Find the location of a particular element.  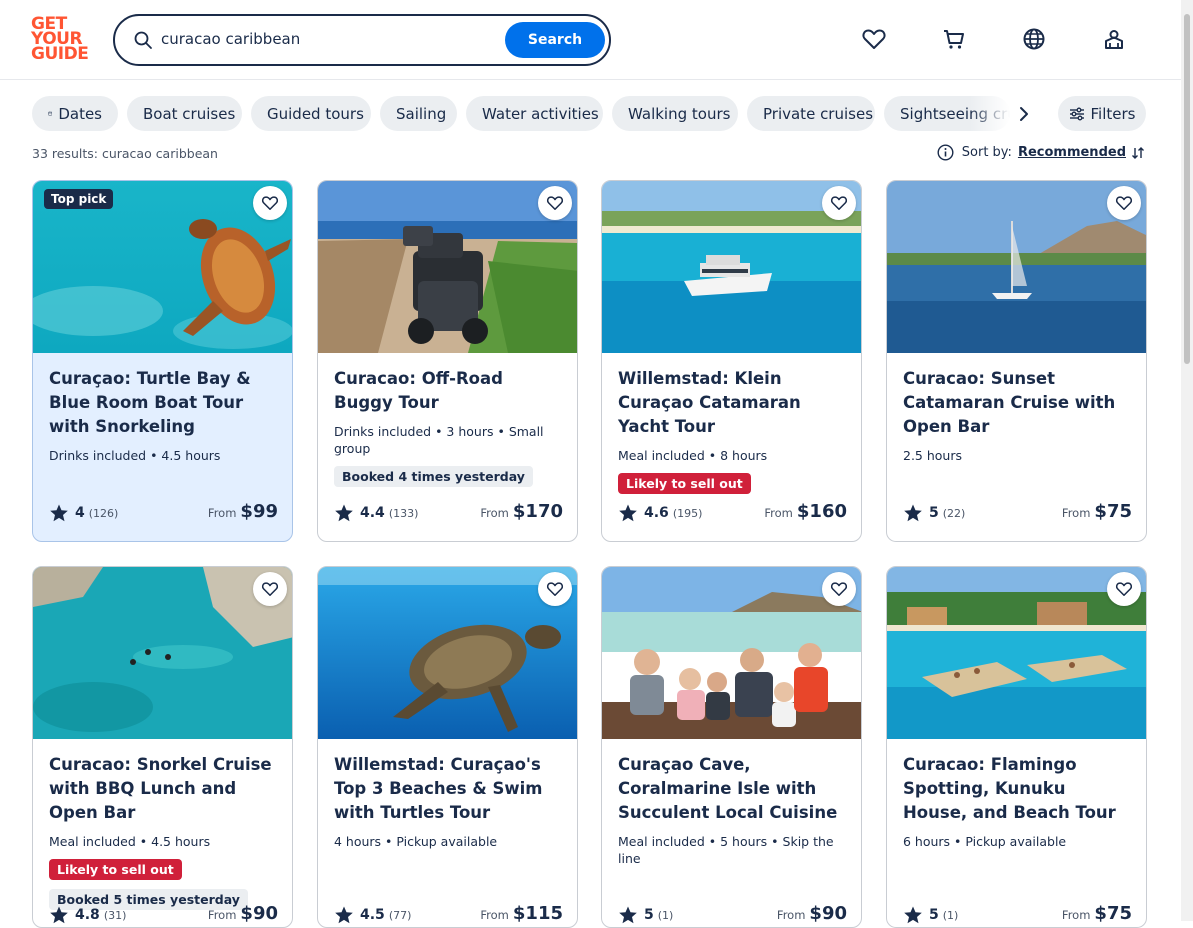

sort-arrows-icon is located at coordinates (1138, 153).